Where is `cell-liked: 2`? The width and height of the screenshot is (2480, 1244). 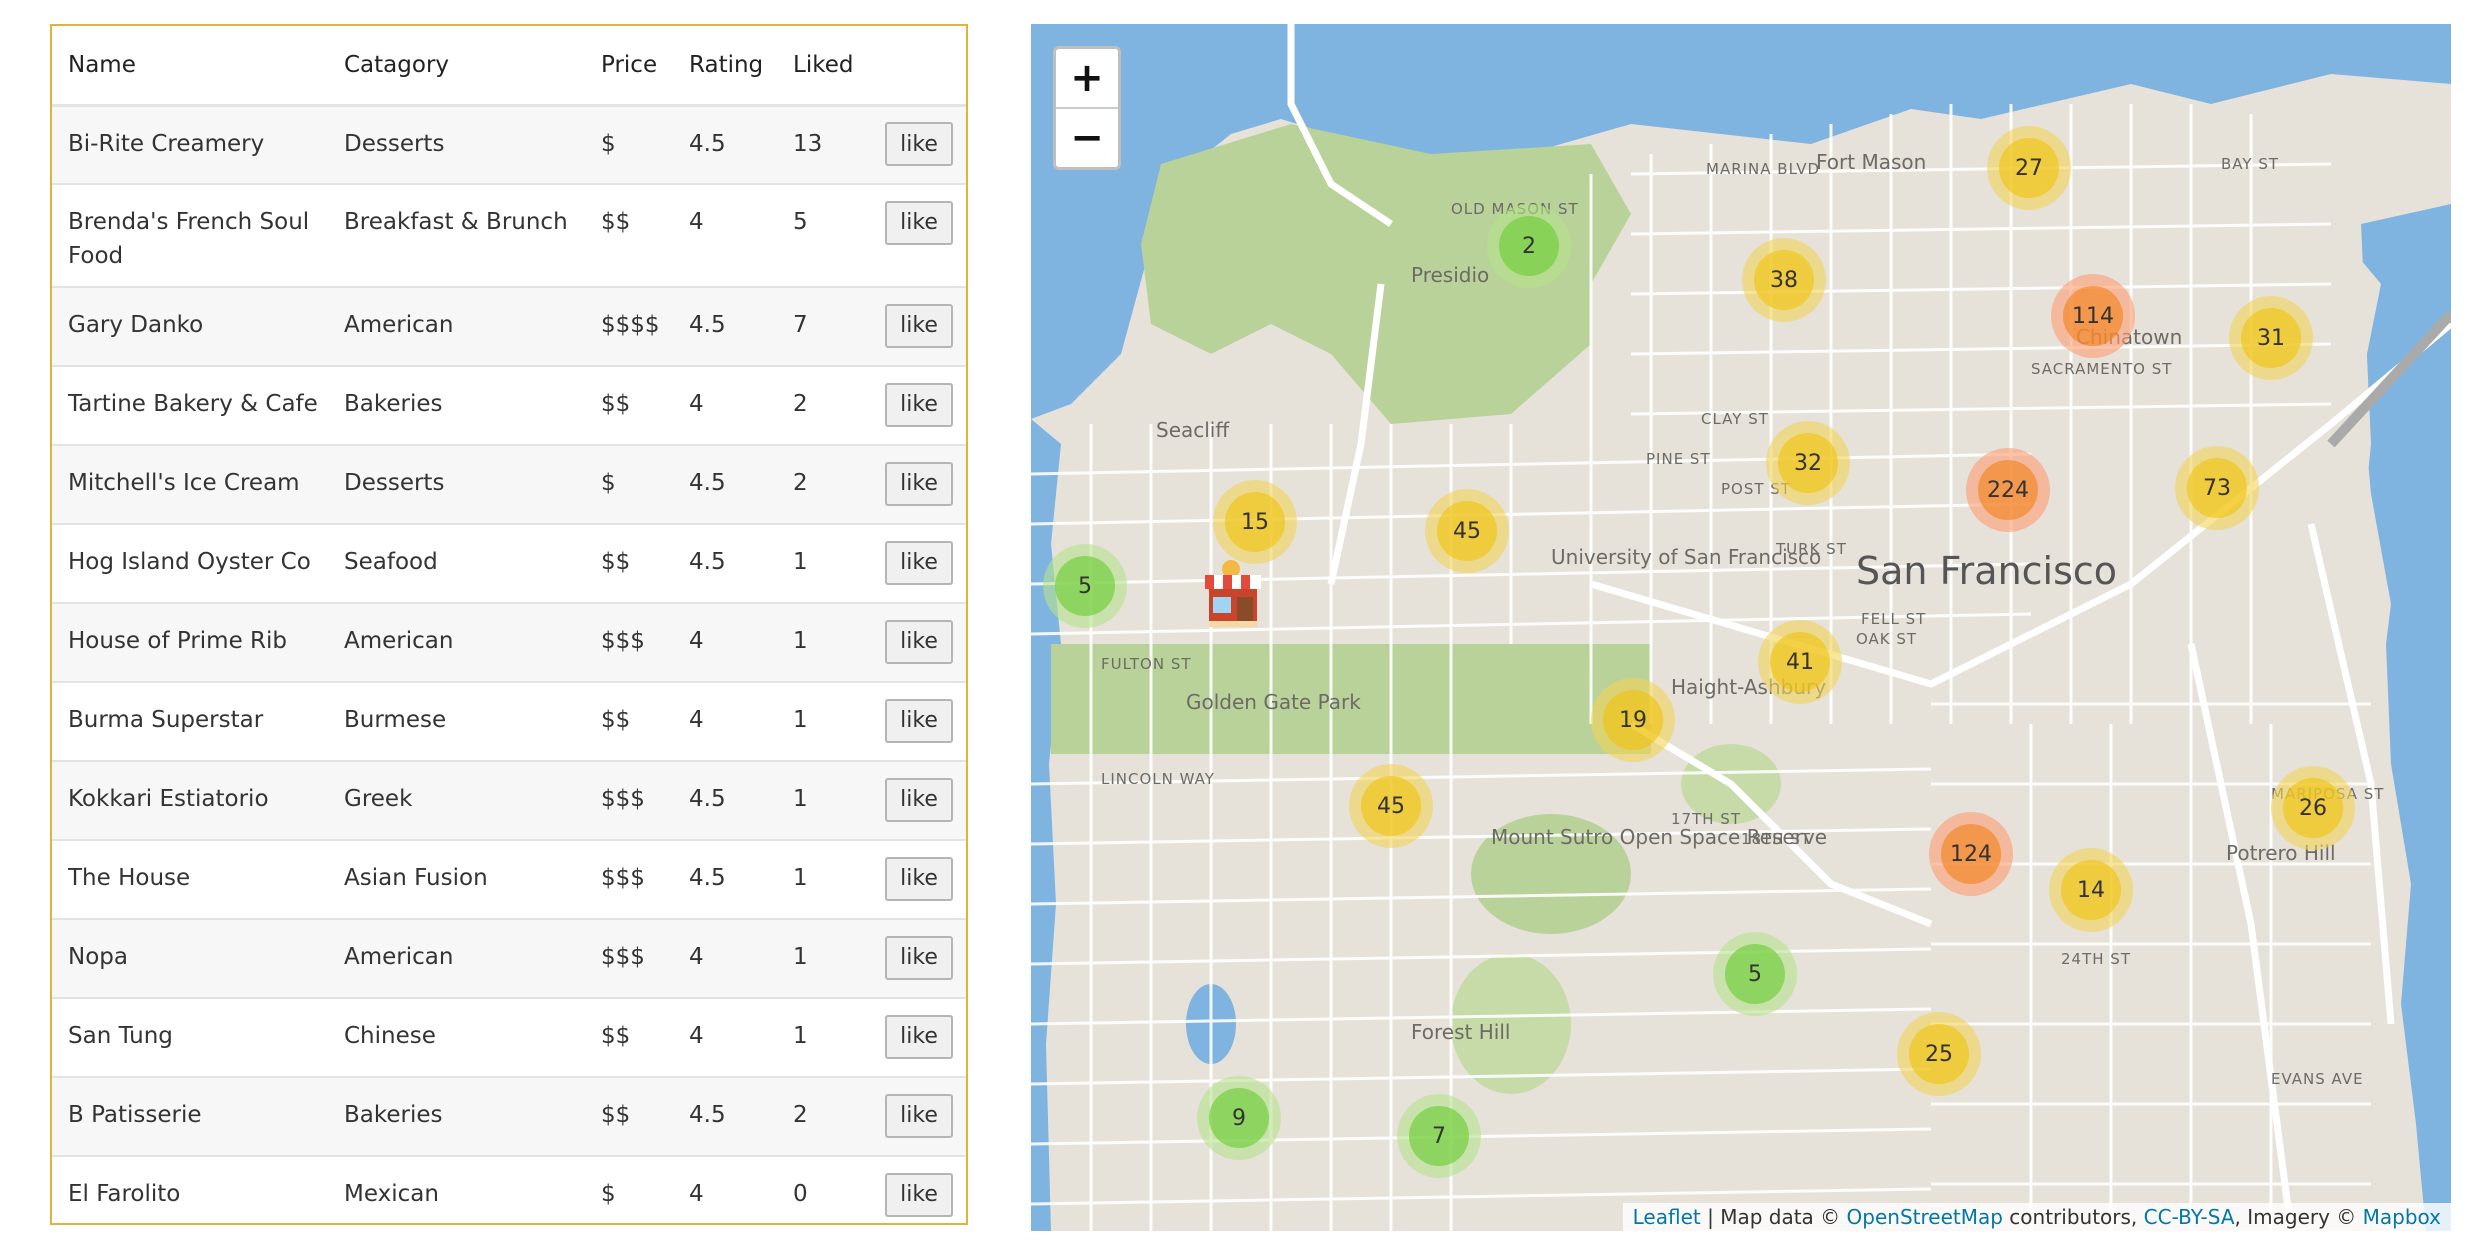 cell-liked: 2 is located at coordinates (823, 406).